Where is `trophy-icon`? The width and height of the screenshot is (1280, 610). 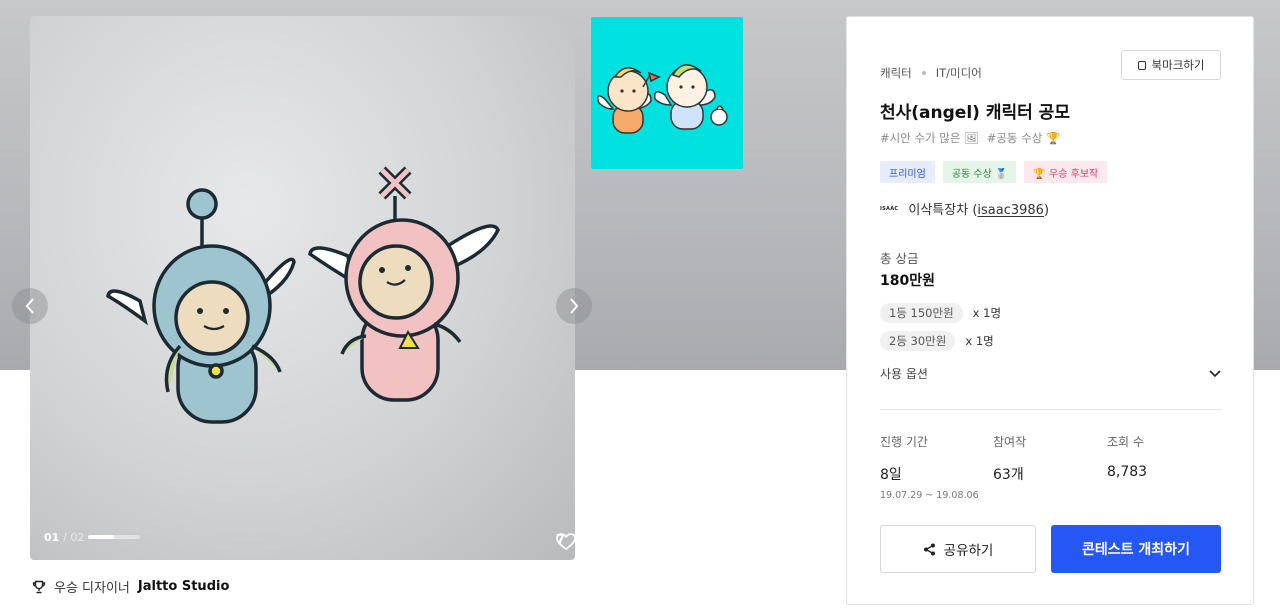
trophy-icon is located at coordinates (39, 586).